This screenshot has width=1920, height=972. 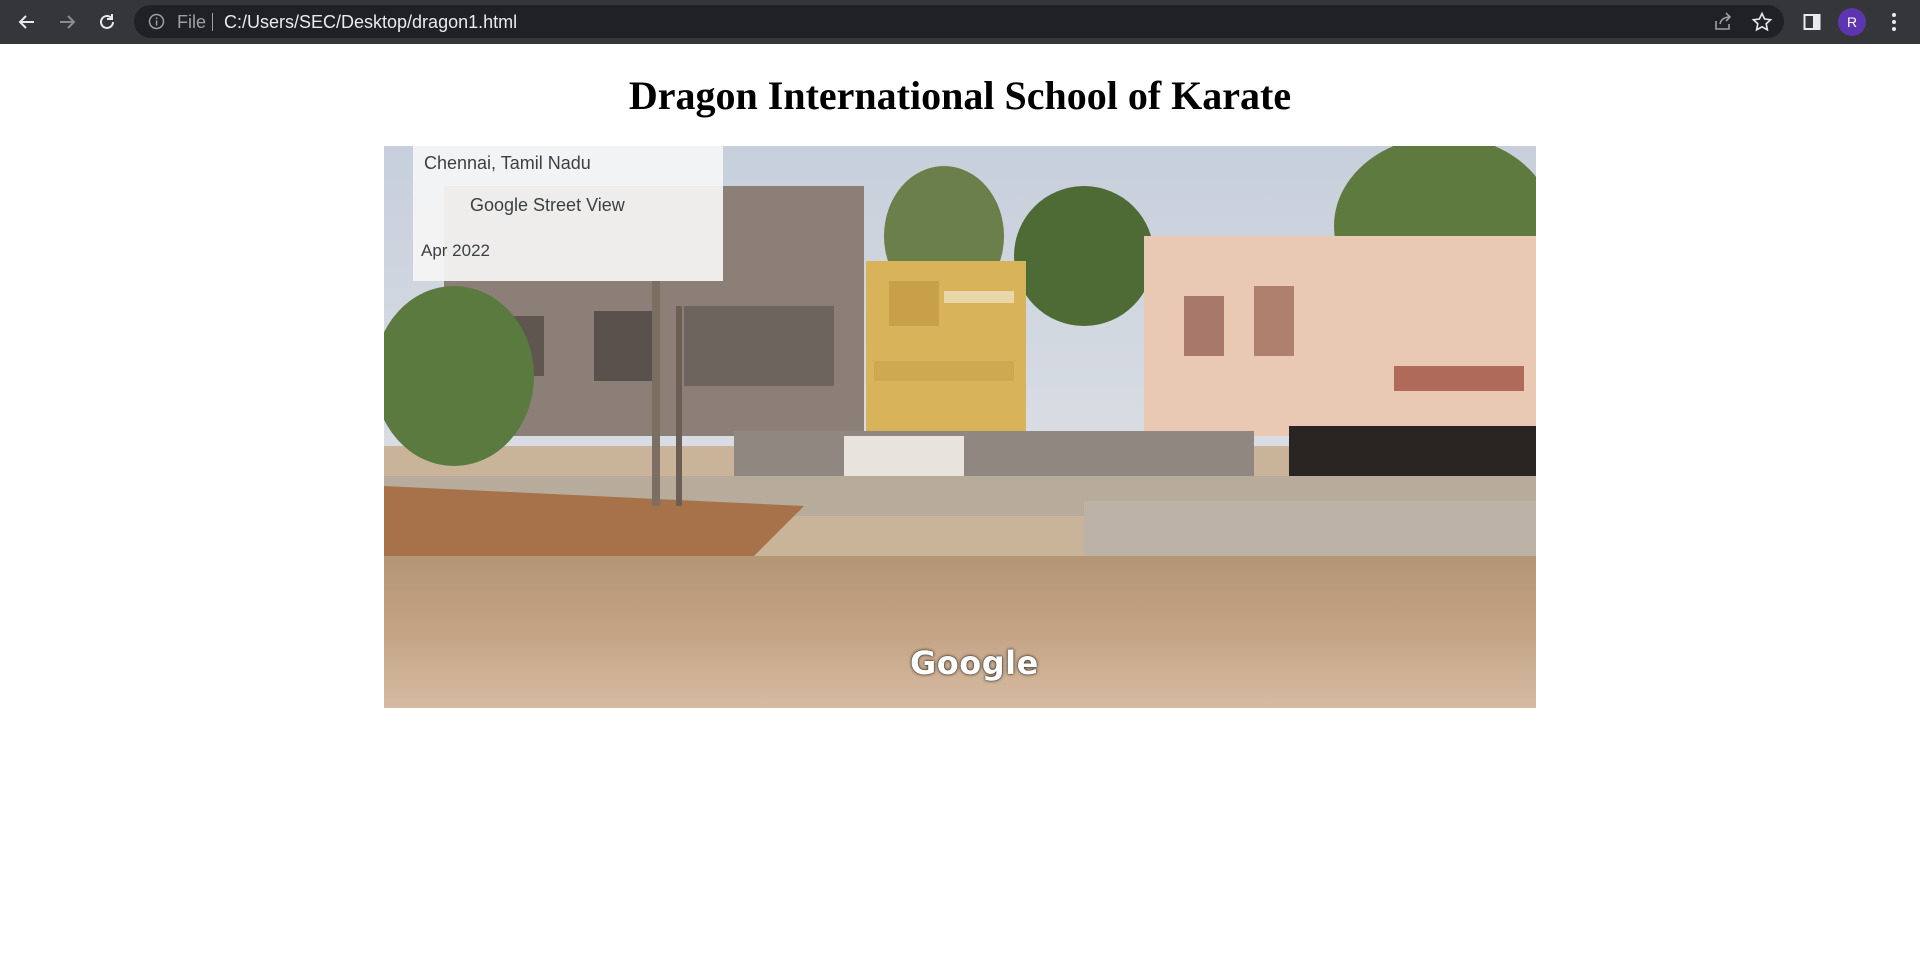 I want to click on profile-avatar: R, so click(x=1852, y=22).